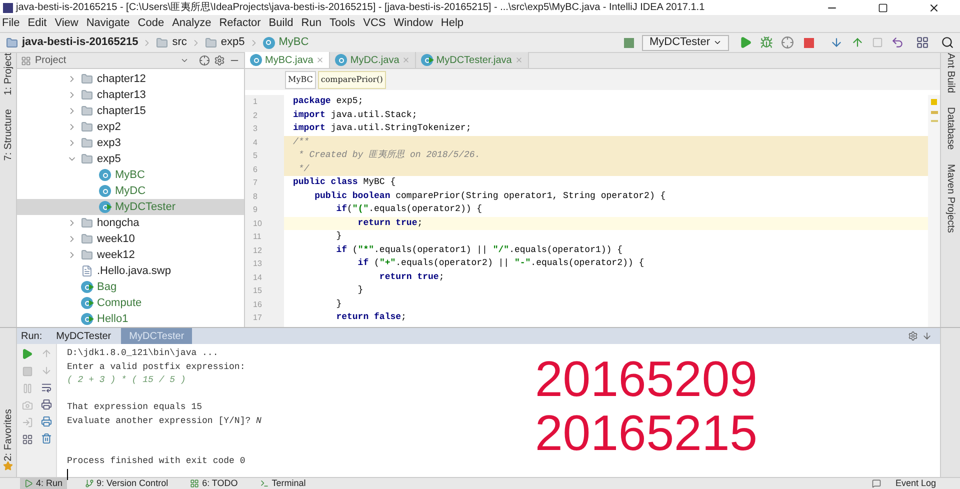 The height and width of the screenshot is (489, 960). Describe the element at coordinates (130, 191) in the screenshot. I see `tree-item: MyDC` at that location.